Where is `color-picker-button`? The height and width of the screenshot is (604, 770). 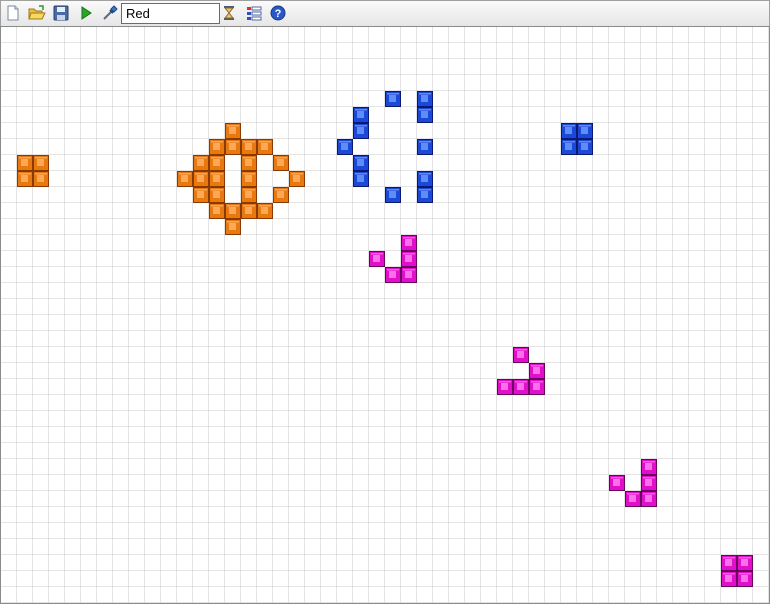
color-picker-button is located at coordinates (110, 13).